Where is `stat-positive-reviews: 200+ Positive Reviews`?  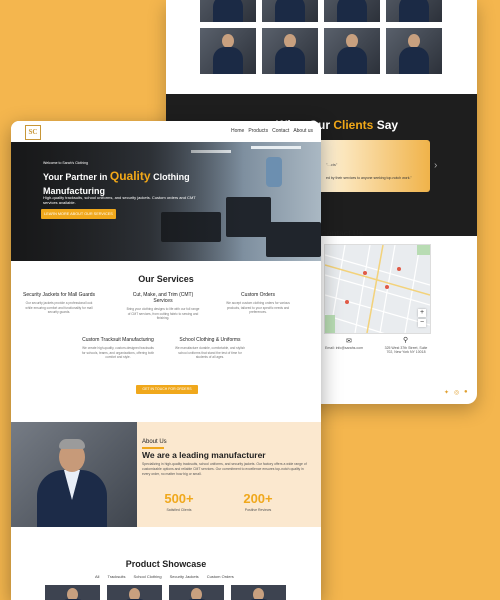
stat-positive-reviews: 200+ Positive Reviews is located at coordinates (258, 501).